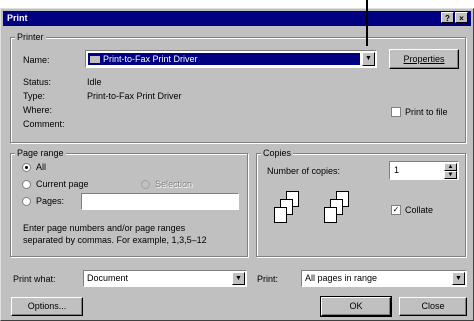  I want to click on print-label: Print:, so click(268, 279).